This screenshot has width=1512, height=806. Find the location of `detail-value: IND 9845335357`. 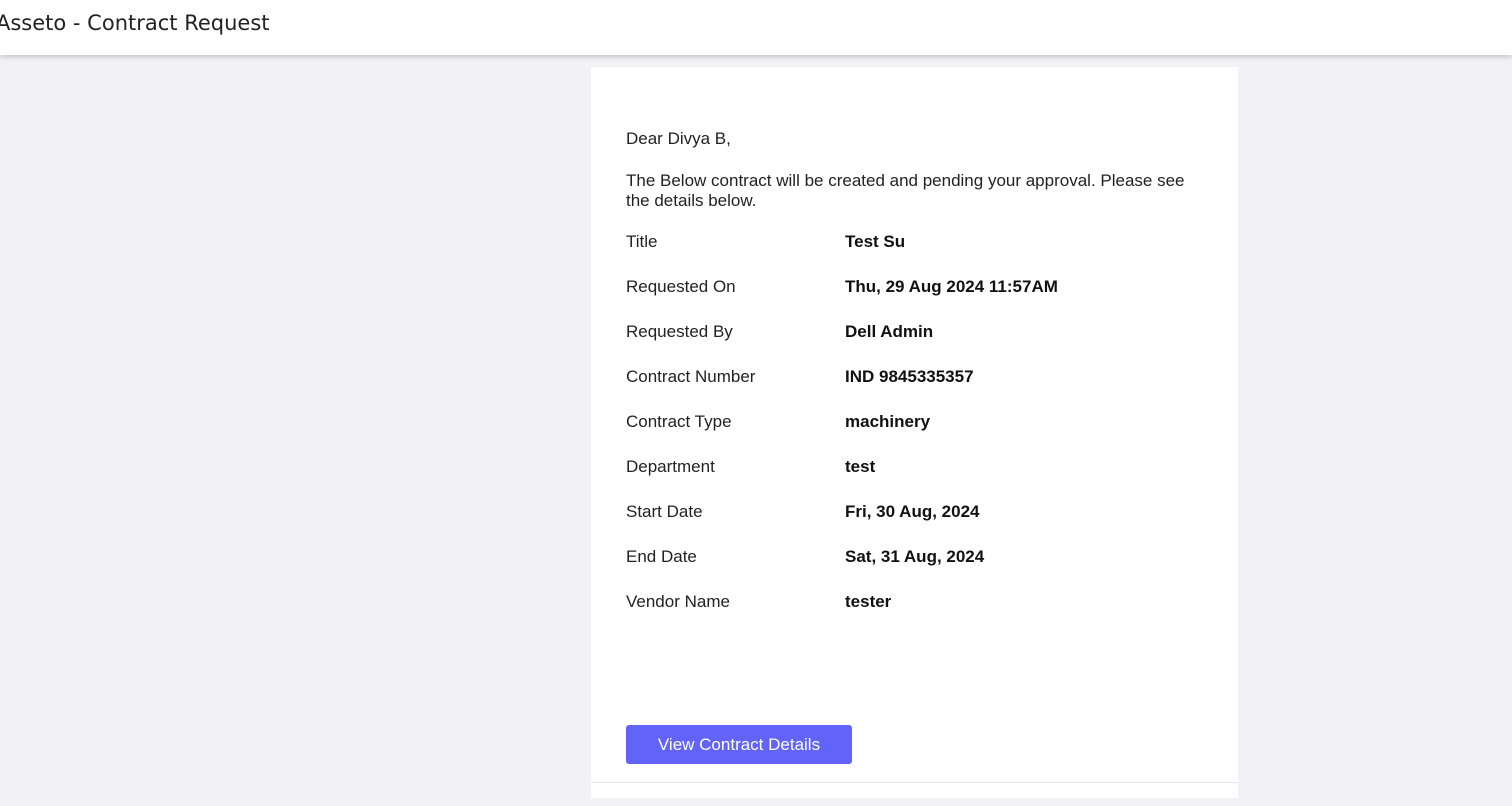

detail-value: IND 9845335357 is located at coordinates (909, 376).